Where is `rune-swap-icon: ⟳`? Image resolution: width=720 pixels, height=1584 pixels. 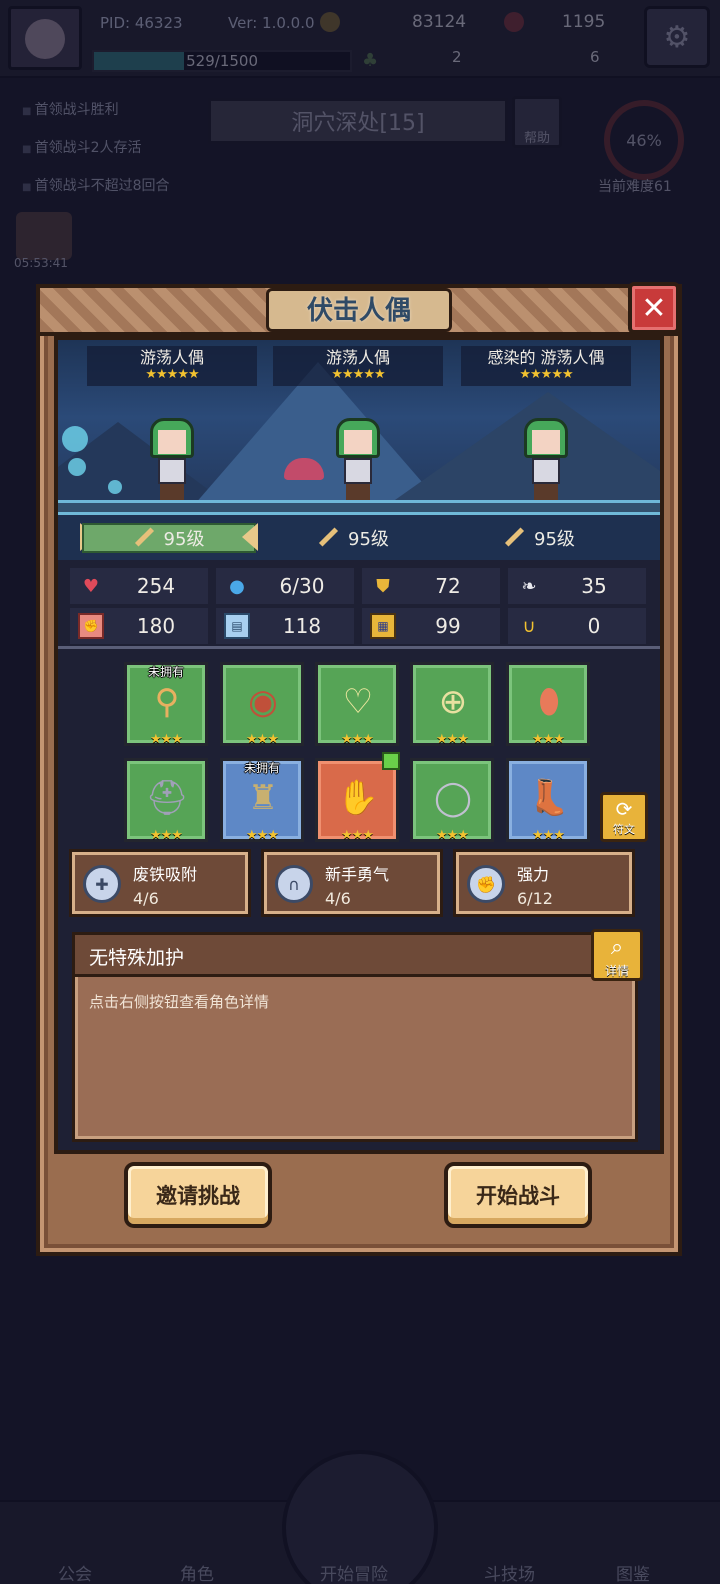 rune-swap-icon: ⟳ is located at coordinates (624, 809).